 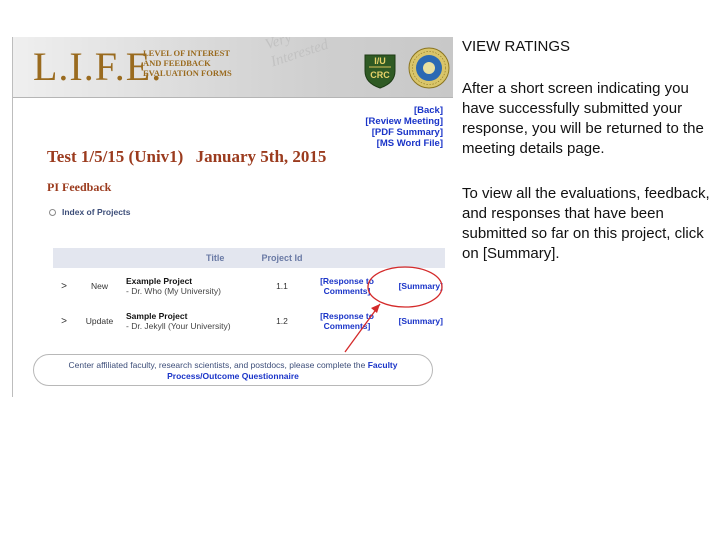 I want to click on meeting-date: January 5th, 2015, so click(x=261, y=156).